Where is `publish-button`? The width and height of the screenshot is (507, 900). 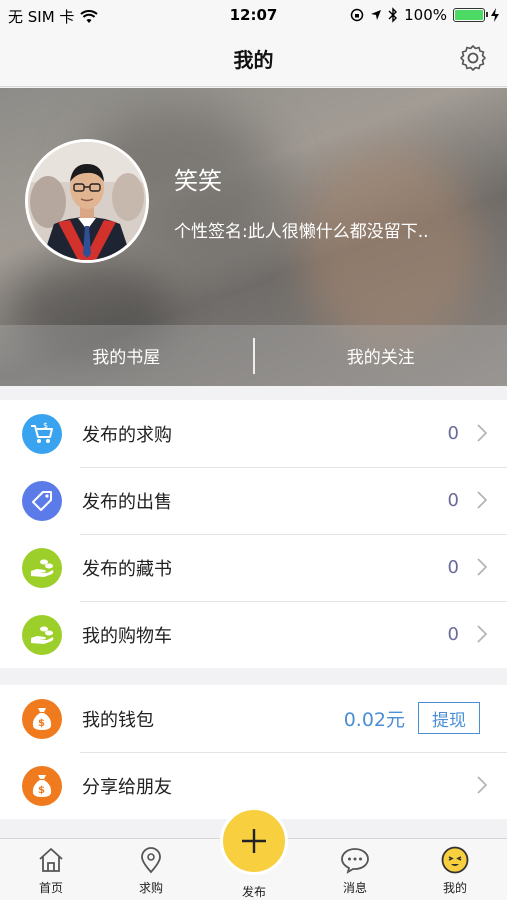 publish-button is located at coordinates (254, 841).